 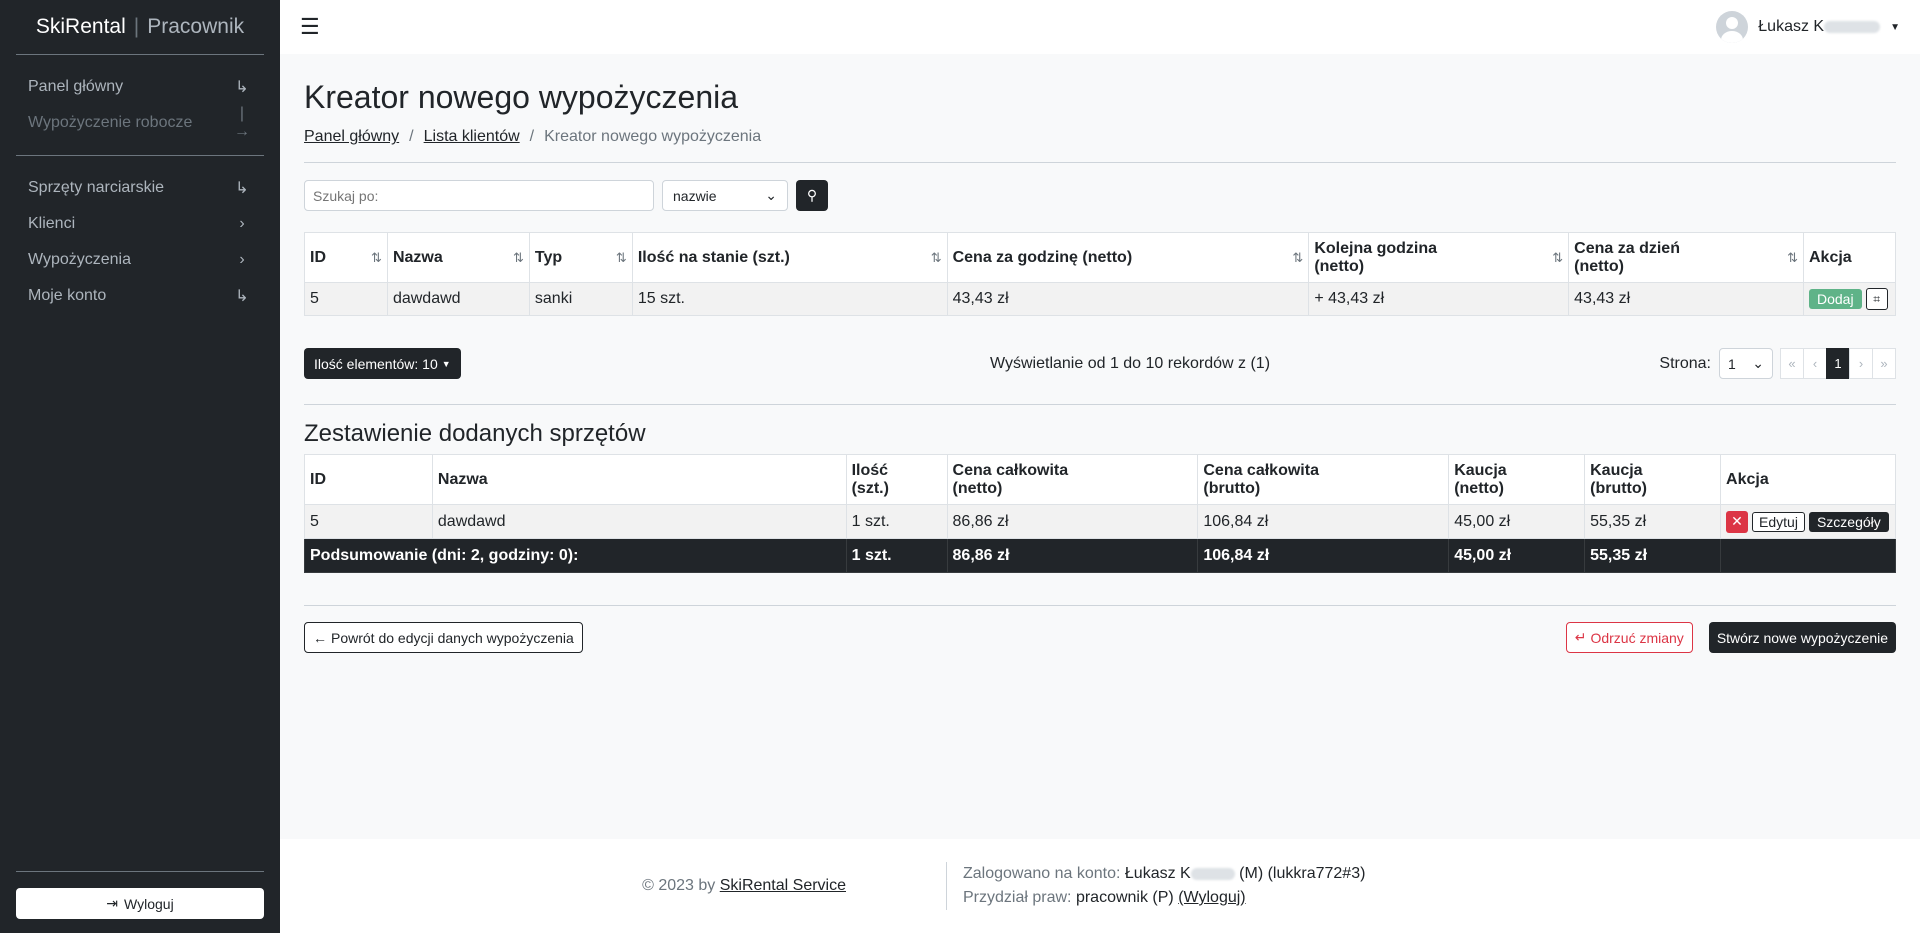 I want to click on search-icon: ⚲, so click(x=812, y=195).